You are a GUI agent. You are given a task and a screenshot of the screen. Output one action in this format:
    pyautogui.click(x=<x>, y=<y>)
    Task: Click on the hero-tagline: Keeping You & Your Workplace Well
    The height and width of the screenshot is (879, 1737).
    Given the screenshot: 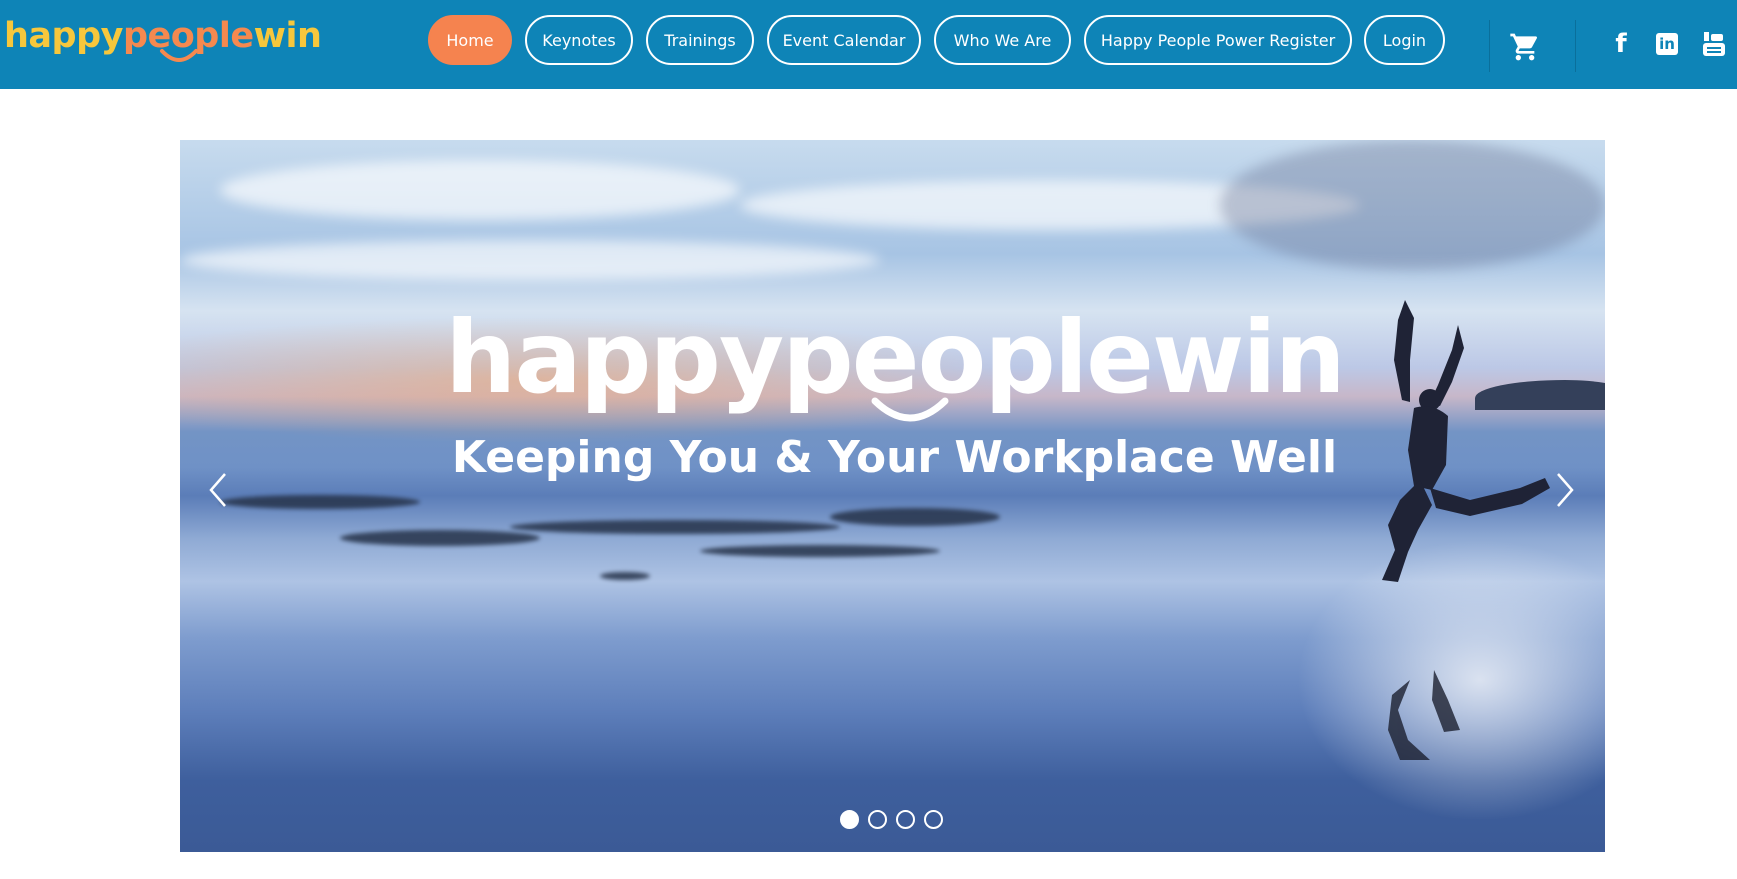 What is the action you would take?
    pyautogui.click(x=894, y=457)
    